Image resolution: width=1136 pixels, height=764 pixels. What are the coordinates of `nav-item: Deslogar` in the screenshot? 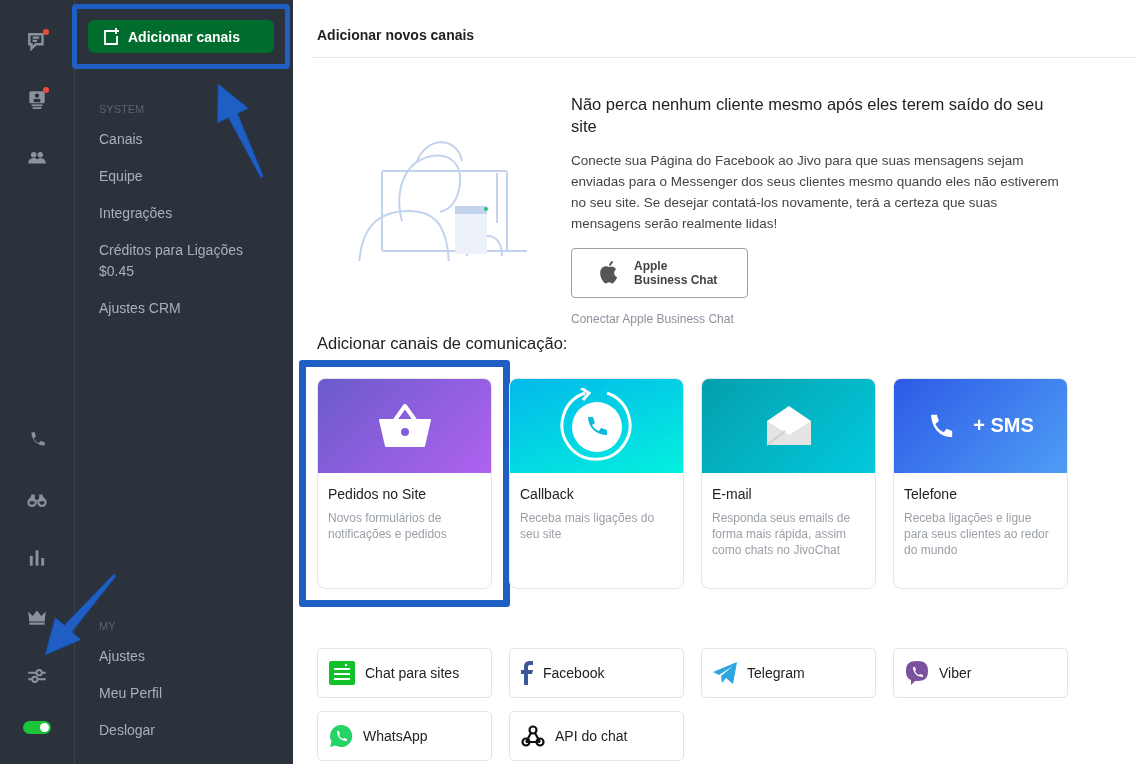 It's located at (196, 730).